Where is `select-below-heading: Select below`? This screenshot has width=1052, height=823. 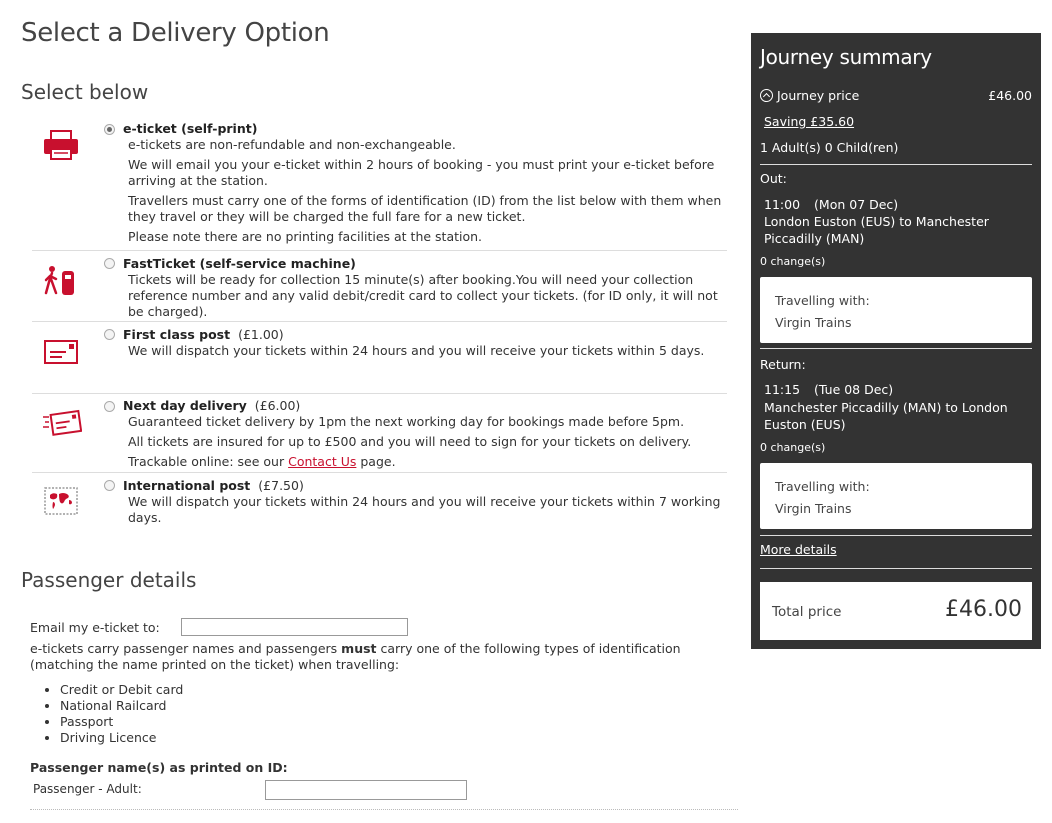 select-below-heading: Select below is located at coordinates (85, 92).